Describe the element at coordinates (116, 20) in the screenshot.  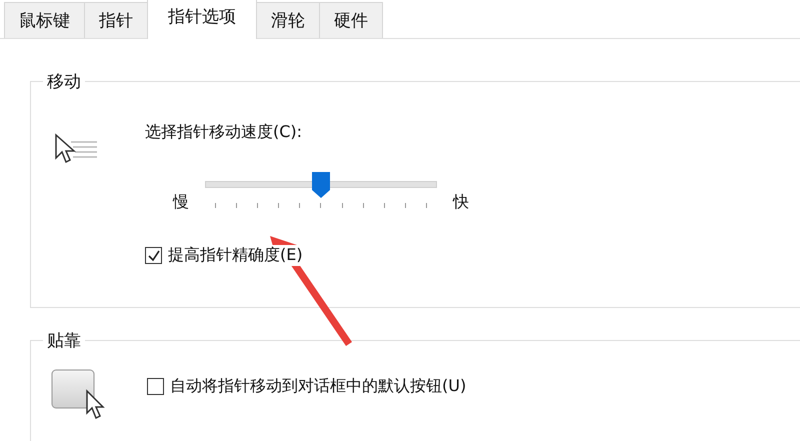
I see `tab: 指针` at that location.